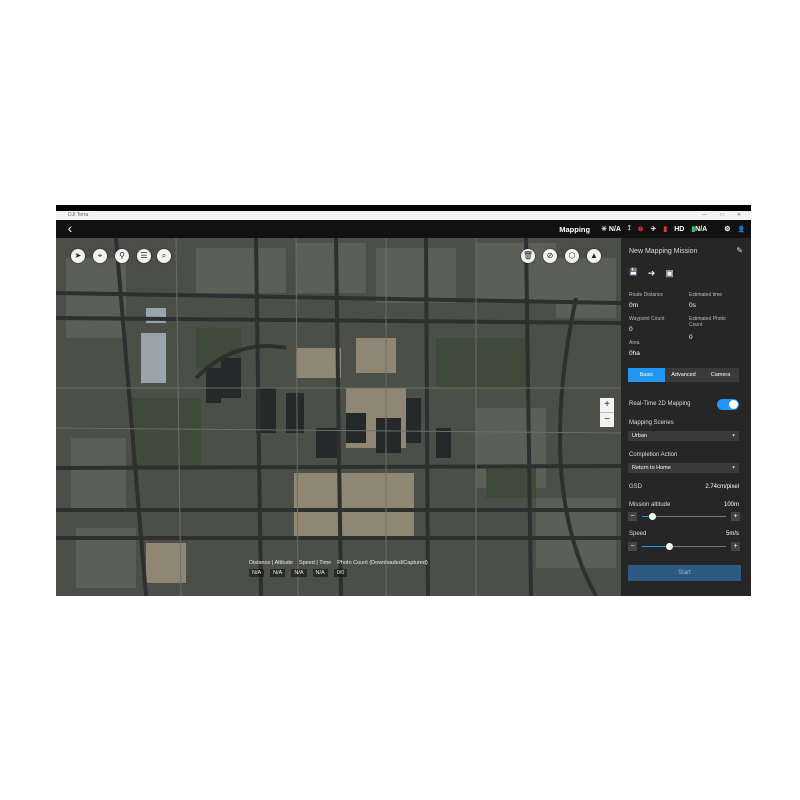 This screenshot has width=800, height=800. I want to click on completion-action-select: Return to Home ▾, so click(683, 468).